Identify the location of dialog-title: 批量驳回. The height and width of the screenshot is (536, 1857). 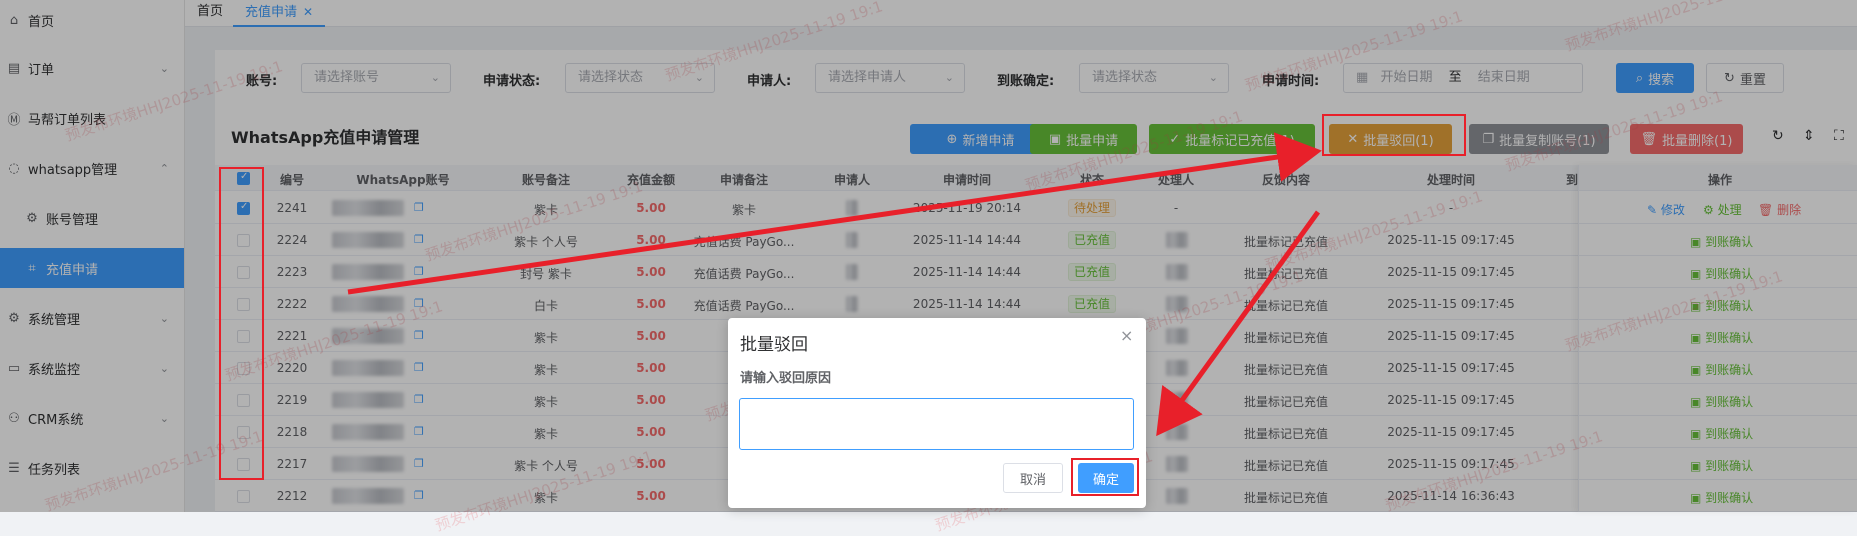
(774, 345).